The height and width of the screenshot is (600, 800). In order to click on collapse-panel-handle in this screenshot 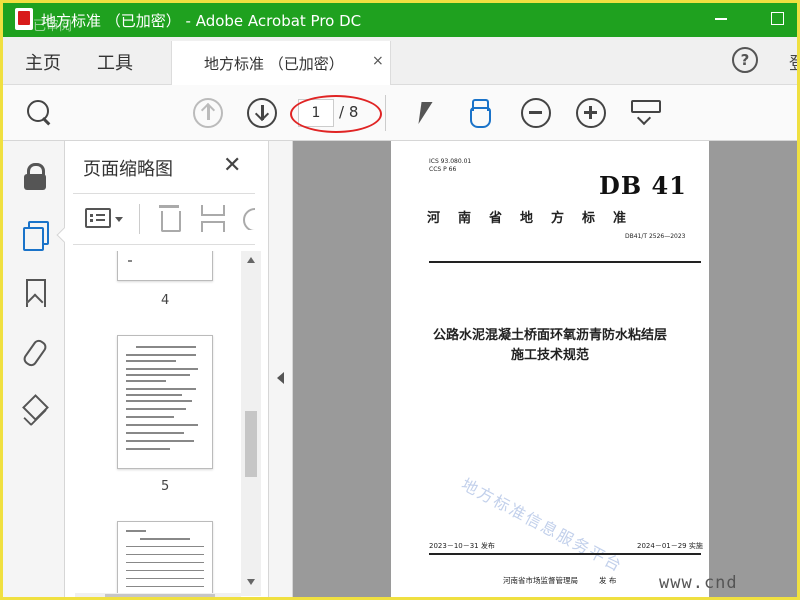, I will do `click(281, 369)`.